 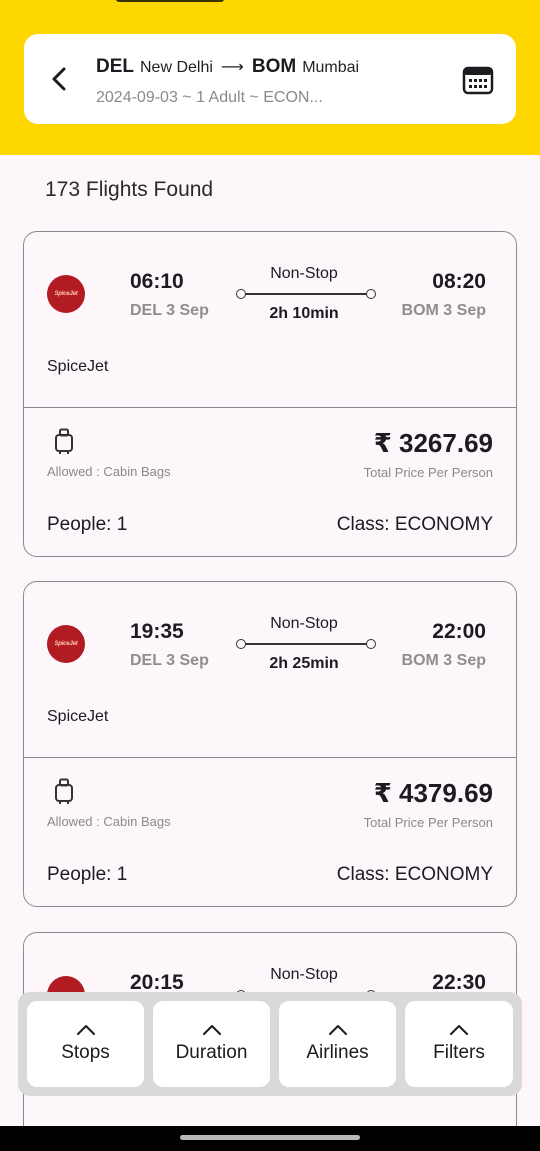 What do you see at coordinates (85, 1052) in the screenshot?
I see `sort-stops-label: Stops` at bounding box center [85, 1052].